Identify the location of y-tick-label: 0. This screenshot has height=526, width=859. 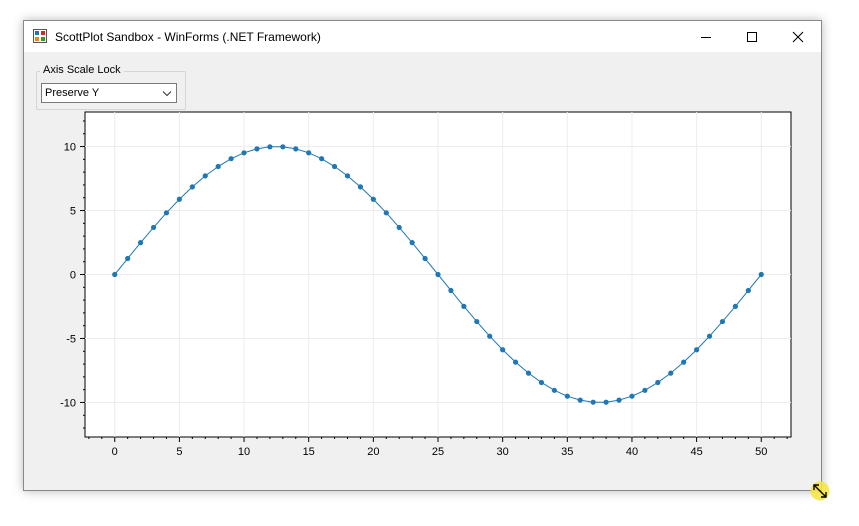
(73, 276).